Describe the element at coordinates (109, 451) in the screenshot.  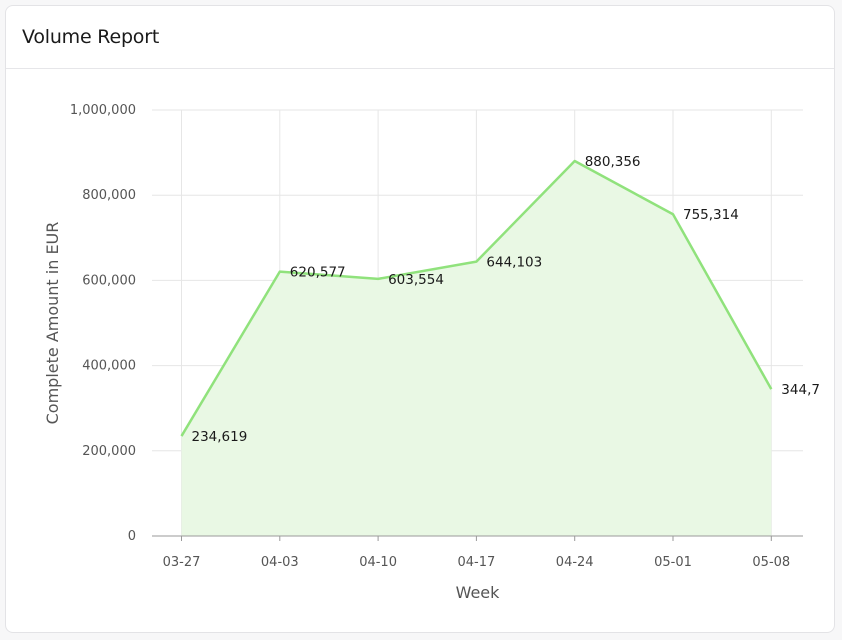
I see `y-tick-label: 200,000` at that location.